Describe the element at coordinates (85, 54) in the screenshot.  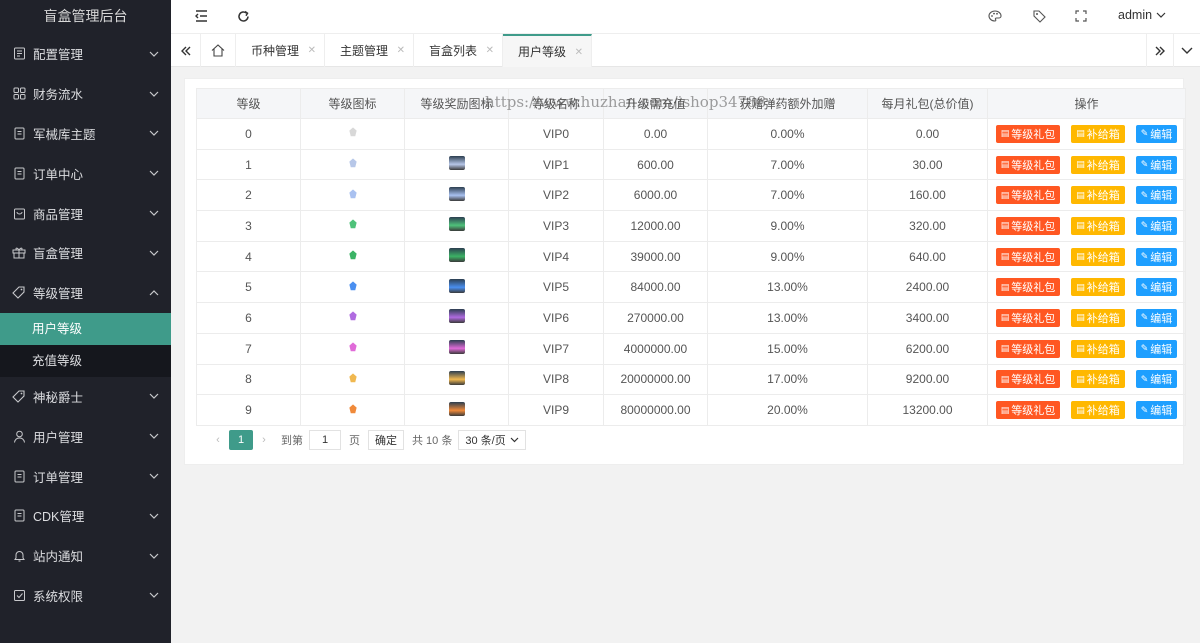
I see `sidebar-item: 配置管理` at that location.